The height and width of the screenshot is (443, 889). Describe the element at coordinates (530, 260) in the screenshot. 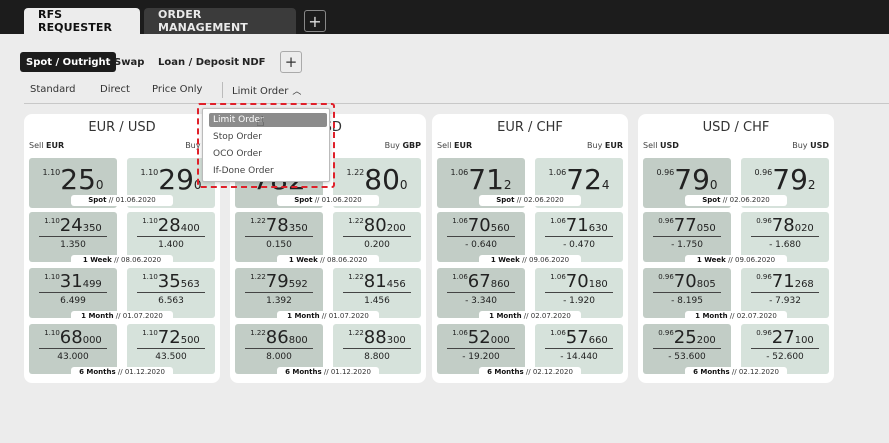

I see `tenor-date-label: 1 Week // 09.06.2020` at that location.